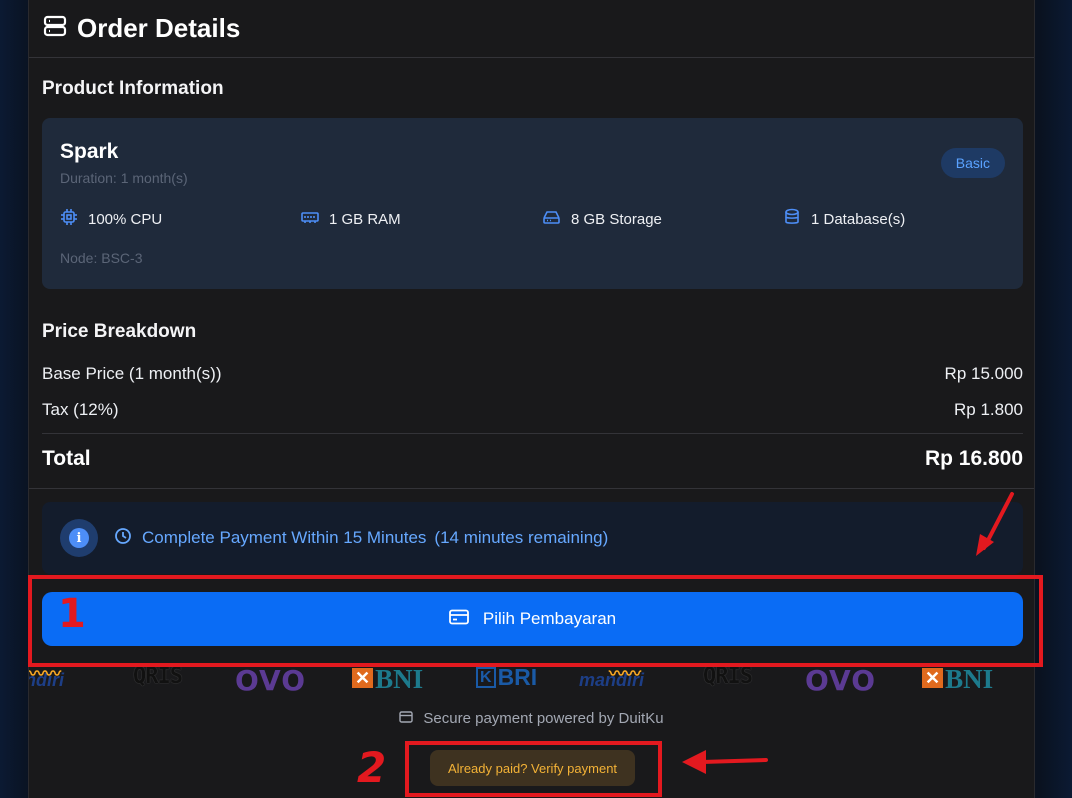 The height and width of the screenshot is (798, 1072). Describe the element at coordinates (521, 537) in the screenshot. I see `notice-remaining: (14 minutes remaining)` at that location.